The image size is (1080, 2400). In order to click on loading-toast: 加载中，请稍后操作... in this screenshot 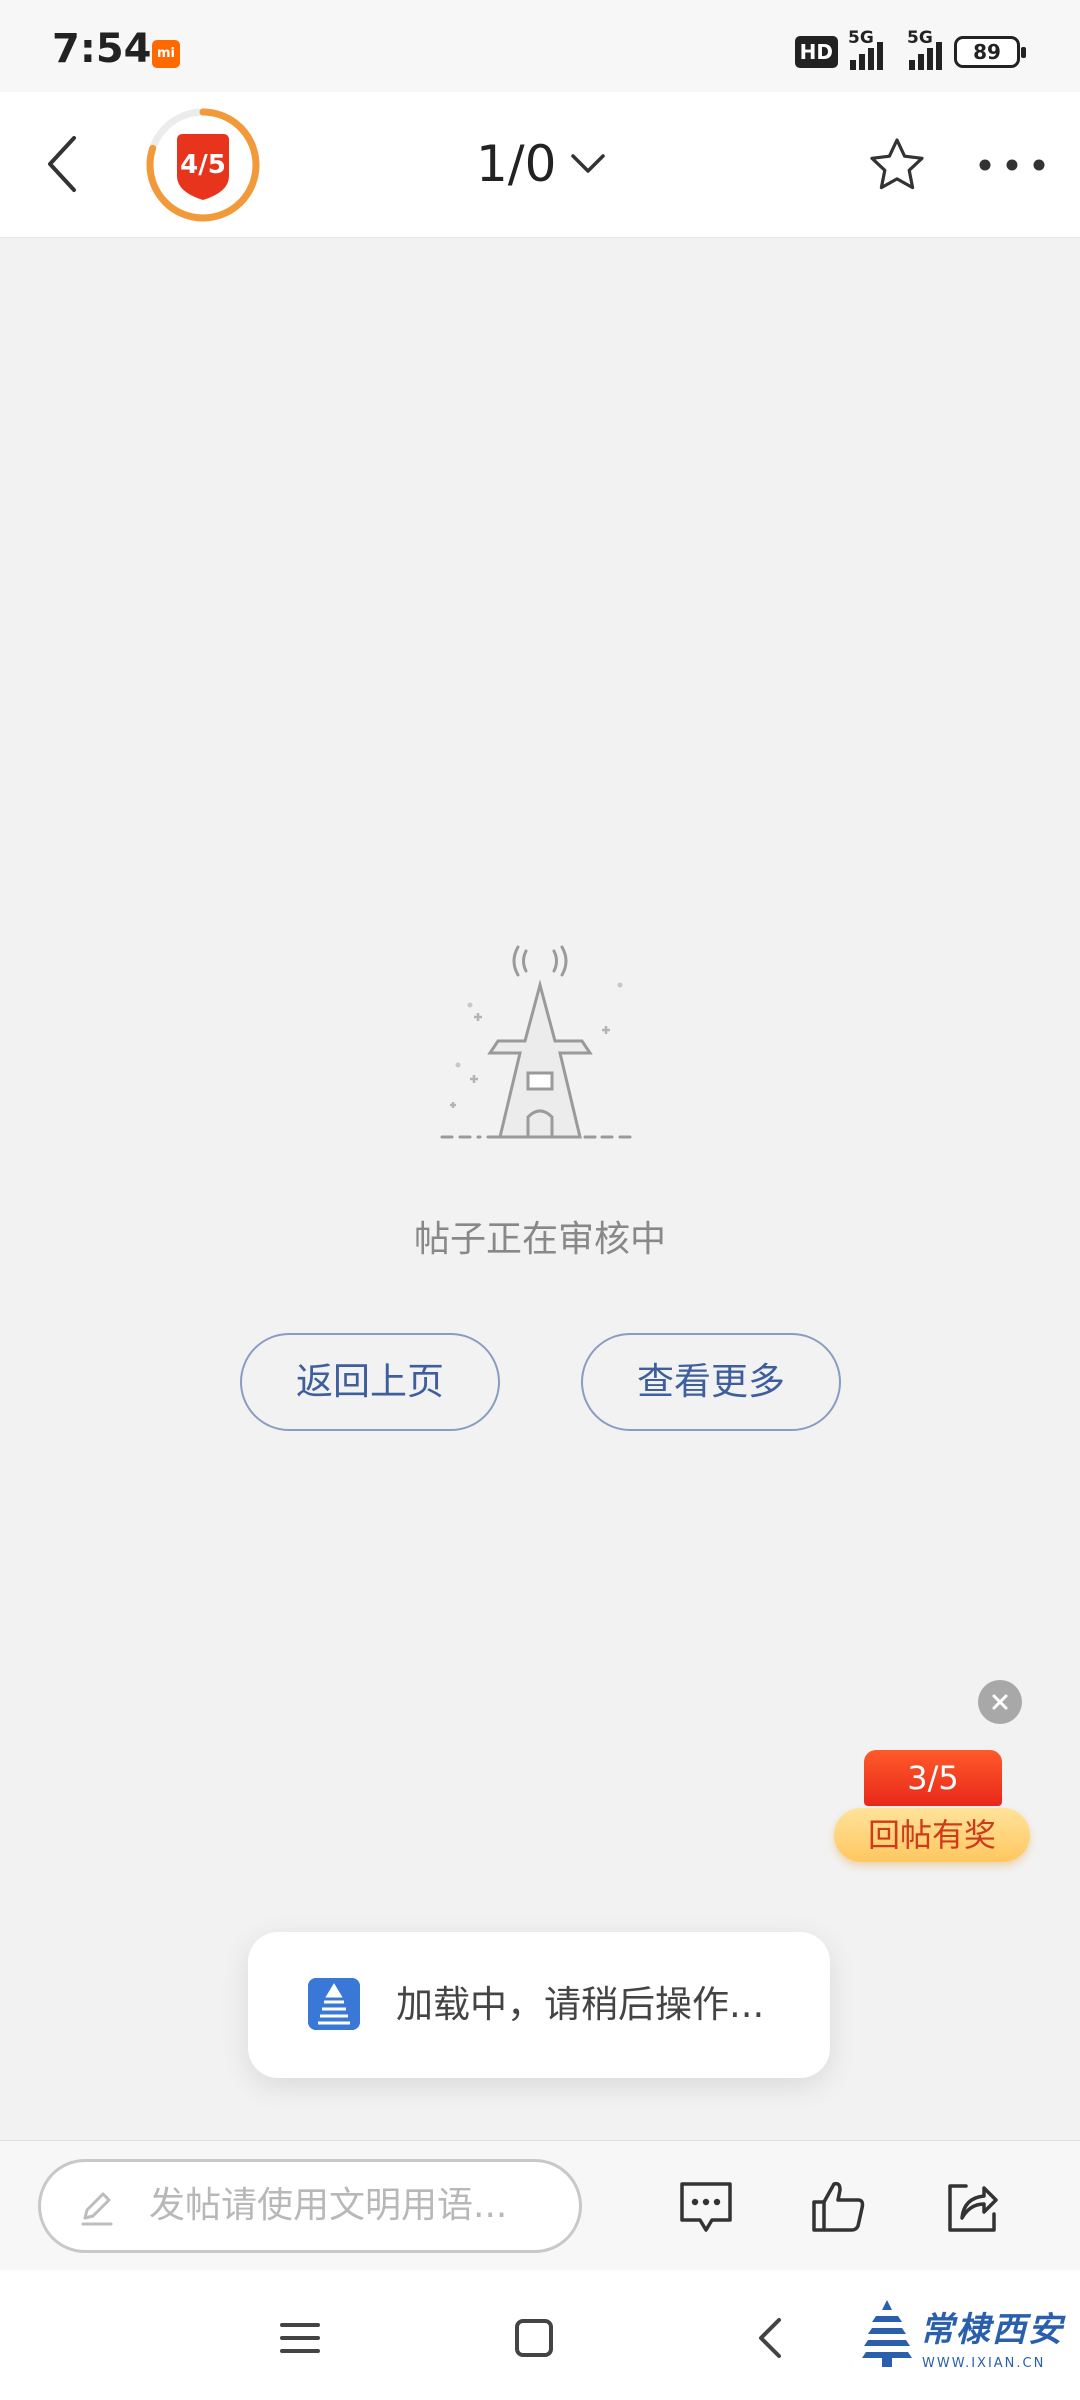, I will do `click(539, 2005)`.